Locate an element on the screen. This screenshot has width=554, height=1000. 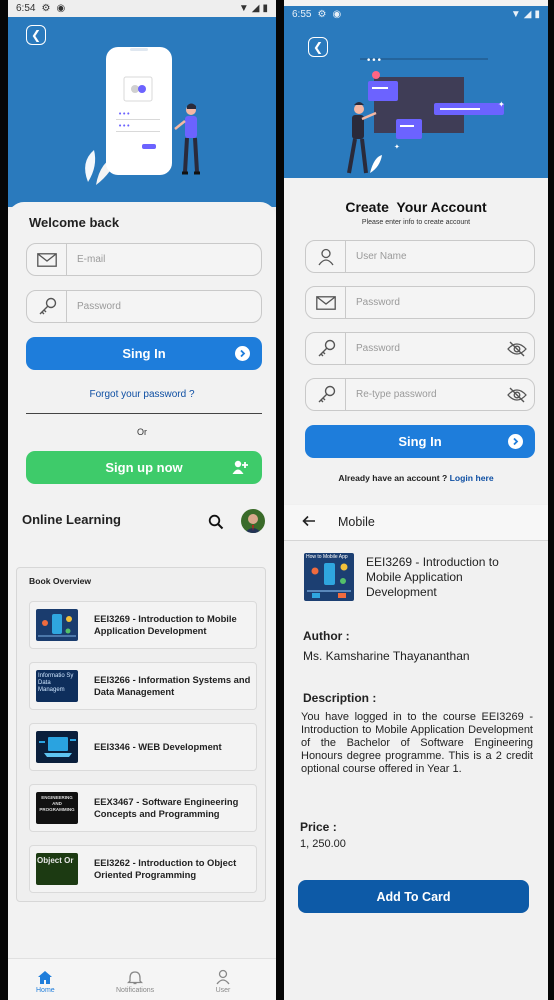
user-icon is located at coordinates (326, 256).